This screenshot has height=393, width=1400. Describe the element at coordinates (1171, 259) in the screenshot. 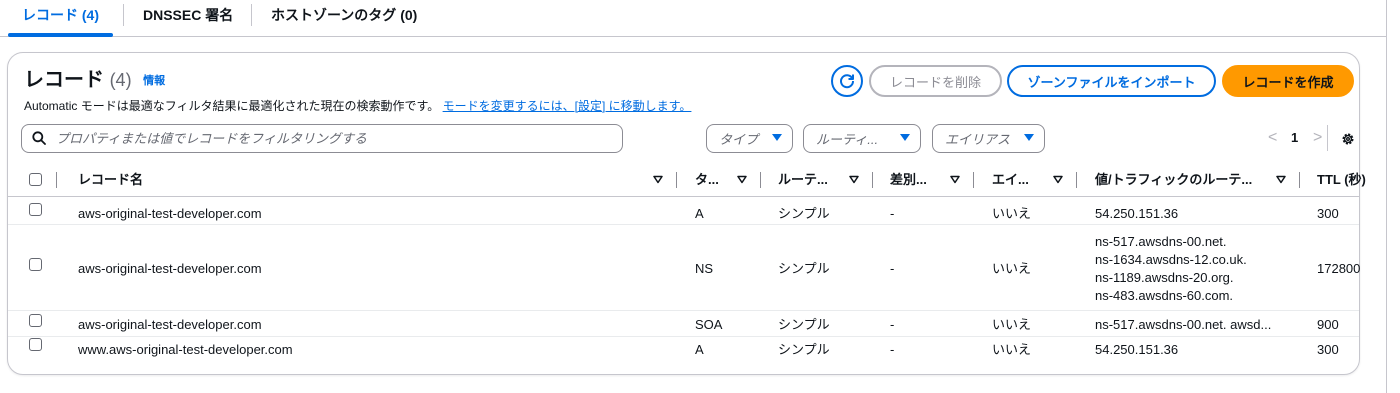

I see `record-value-line: ns-1634.awsdns-12.co.uk.` at that location.